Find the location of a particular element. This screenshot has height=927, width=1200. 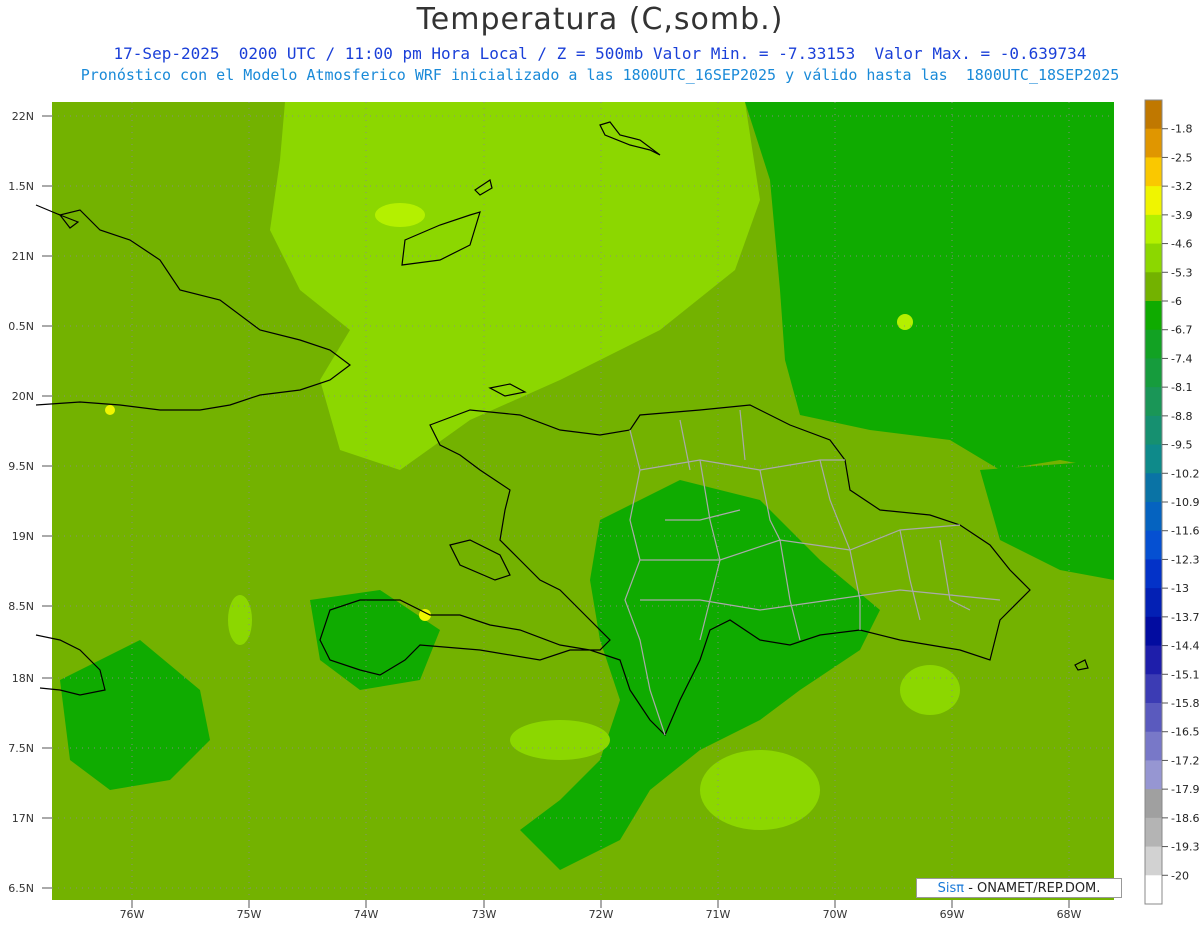

legend-label: -10.9 is located at coordinates (1185, 502).